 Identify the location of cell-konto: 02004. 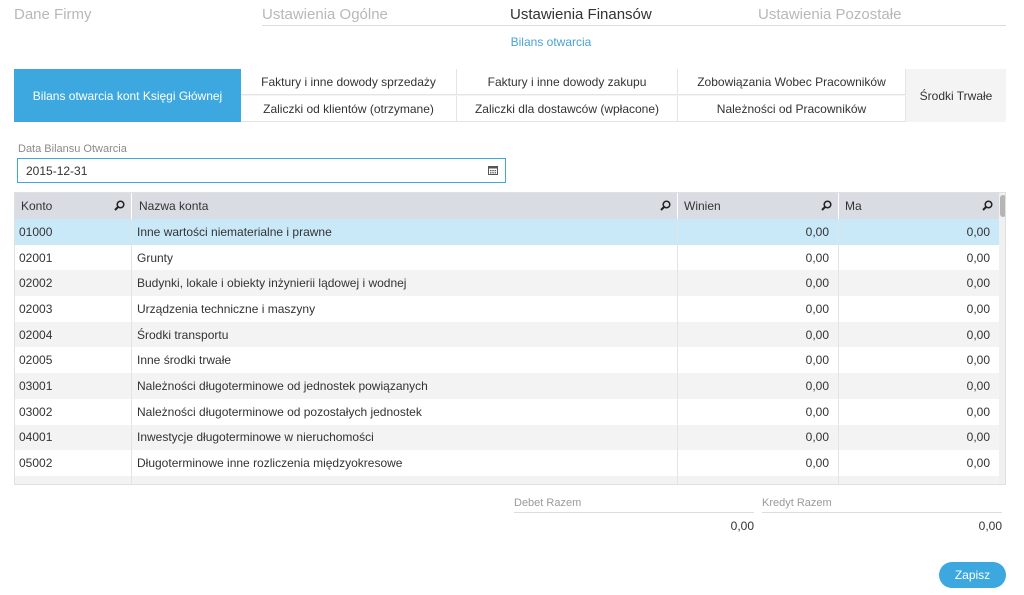
(73, 334).